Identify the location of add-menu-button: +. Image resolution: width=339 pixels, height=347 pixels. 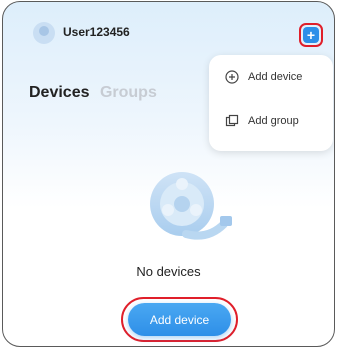
(311, 35).